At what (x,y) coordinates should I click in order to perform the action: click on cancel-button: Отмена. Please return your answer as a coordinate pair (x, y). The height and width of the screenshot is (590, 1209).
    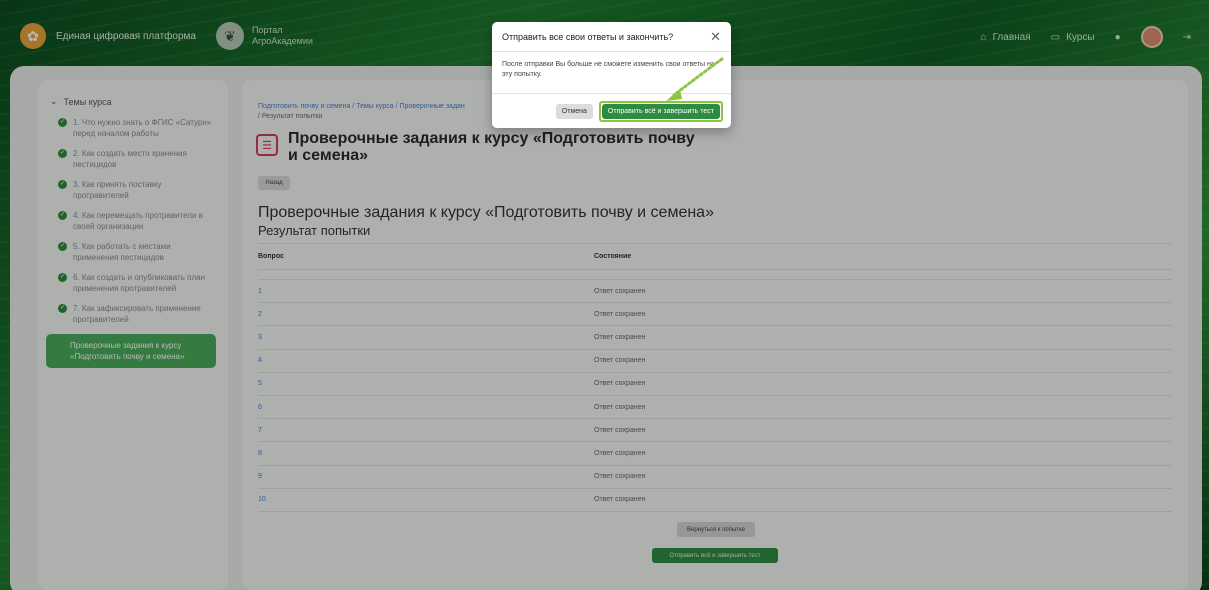
    Looking at the image, I should click on (574, 111).